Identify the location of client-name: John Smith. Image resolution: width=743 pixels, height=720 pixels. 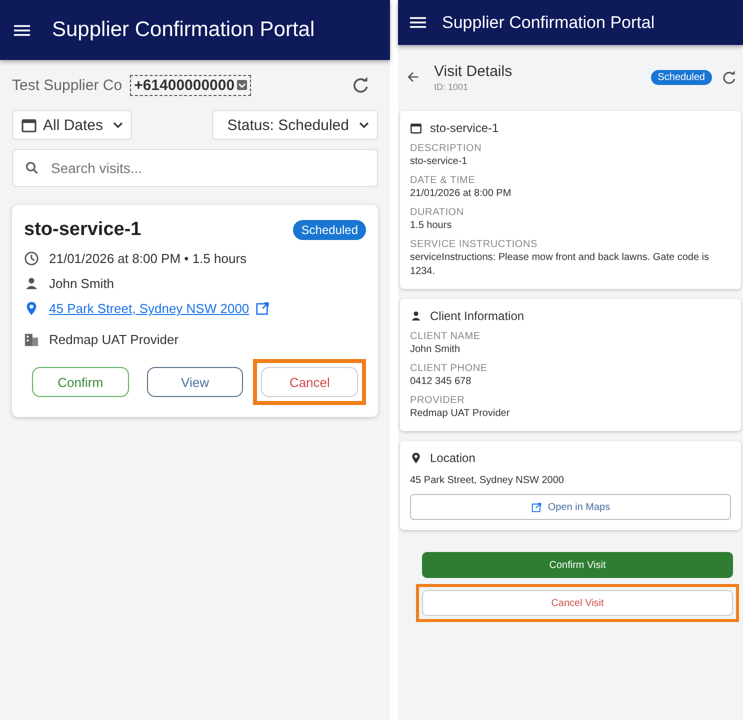
(81, 283).